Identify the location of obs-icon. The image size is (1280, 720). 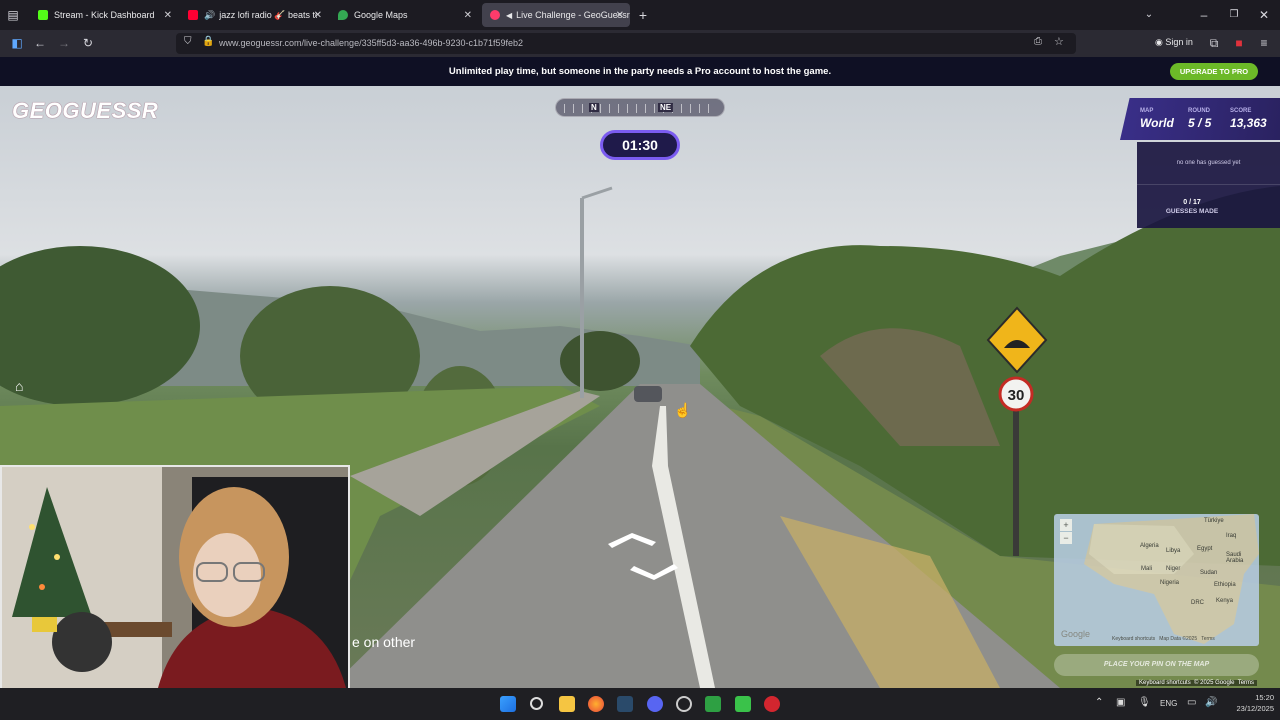
(684, 704).